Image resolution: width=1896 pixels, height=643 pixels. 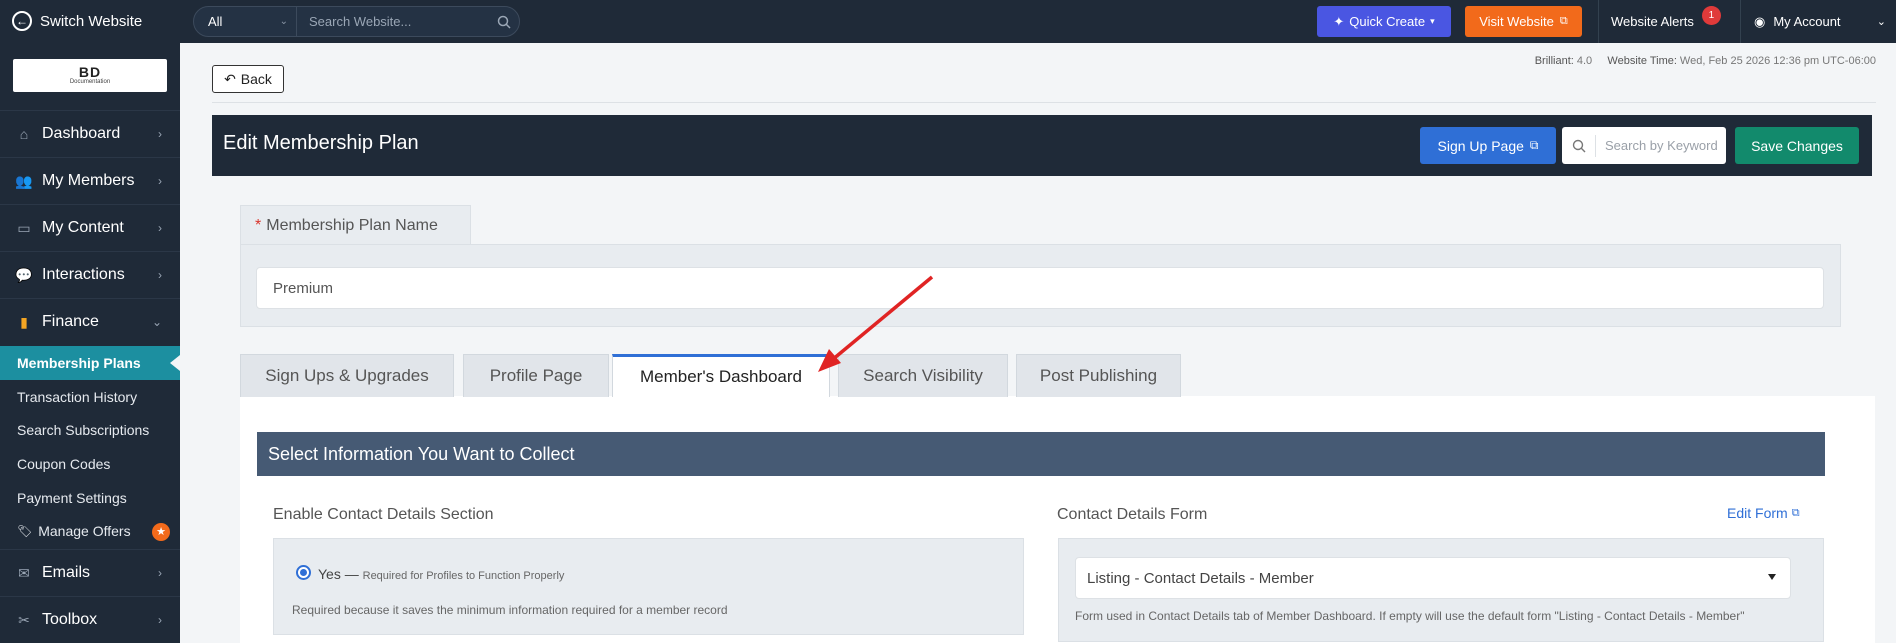 What do you see at coordinates (1339, 21) in the screenshot?
I see `sparkle-icon: ✦` at bounding box center [1339, 21].